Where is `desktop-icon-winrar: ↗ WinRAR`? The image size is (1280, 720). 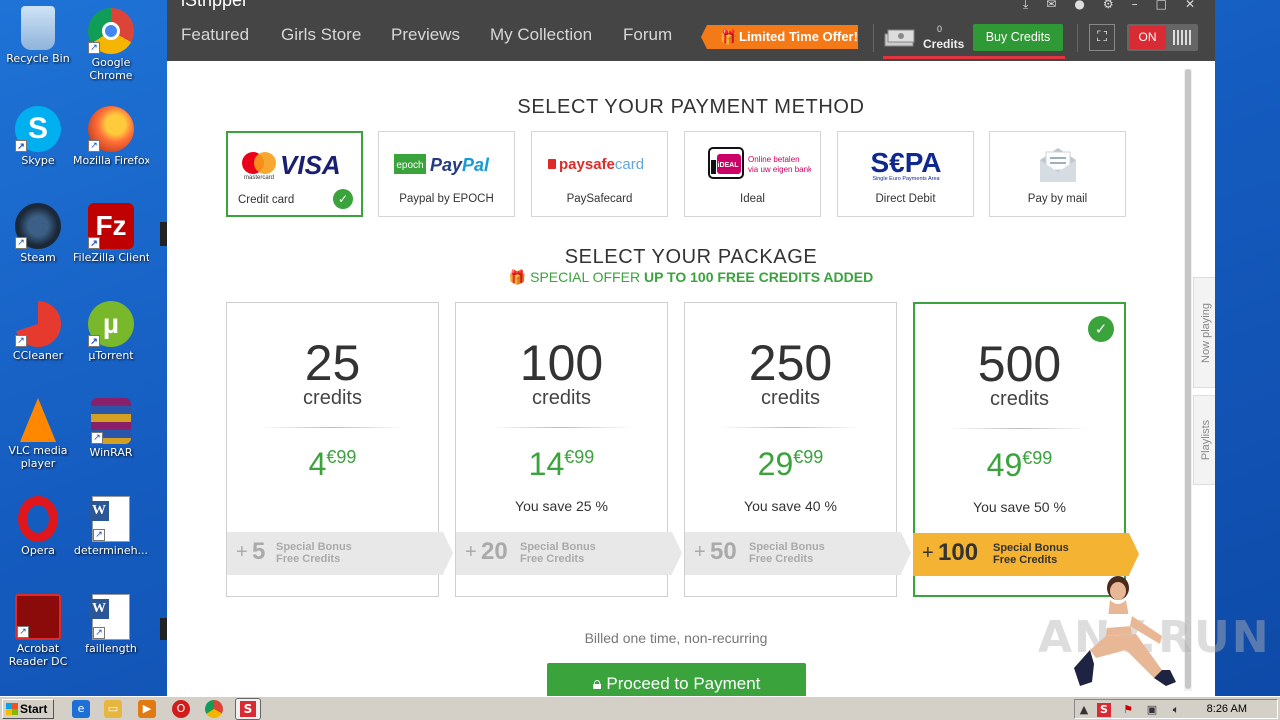
desktop-icon-winrar: ↗ WinRAR is located at coordinates (111, 428).